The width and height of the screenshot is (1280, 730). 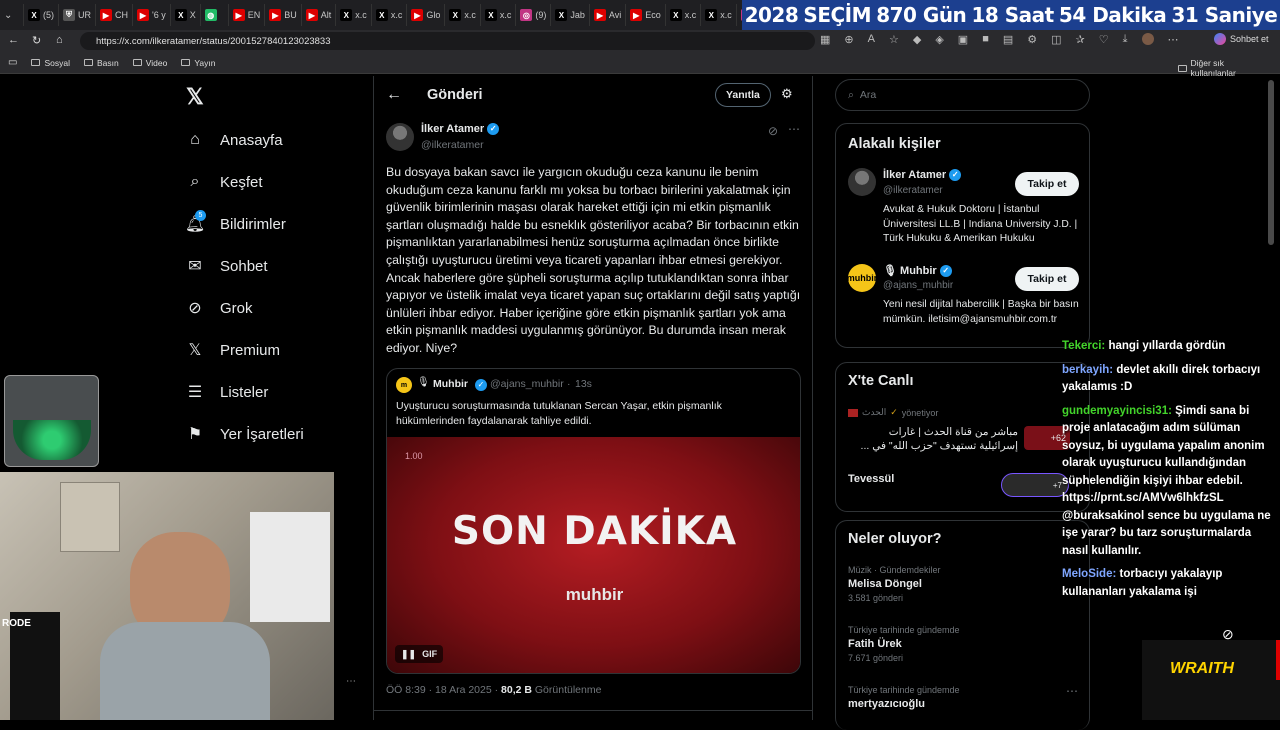 What do you see at coordinates (1241, 39) in the screenshot?
I see `copilot-chat-button: Sohbet et` at bounding box center [1241, 39].